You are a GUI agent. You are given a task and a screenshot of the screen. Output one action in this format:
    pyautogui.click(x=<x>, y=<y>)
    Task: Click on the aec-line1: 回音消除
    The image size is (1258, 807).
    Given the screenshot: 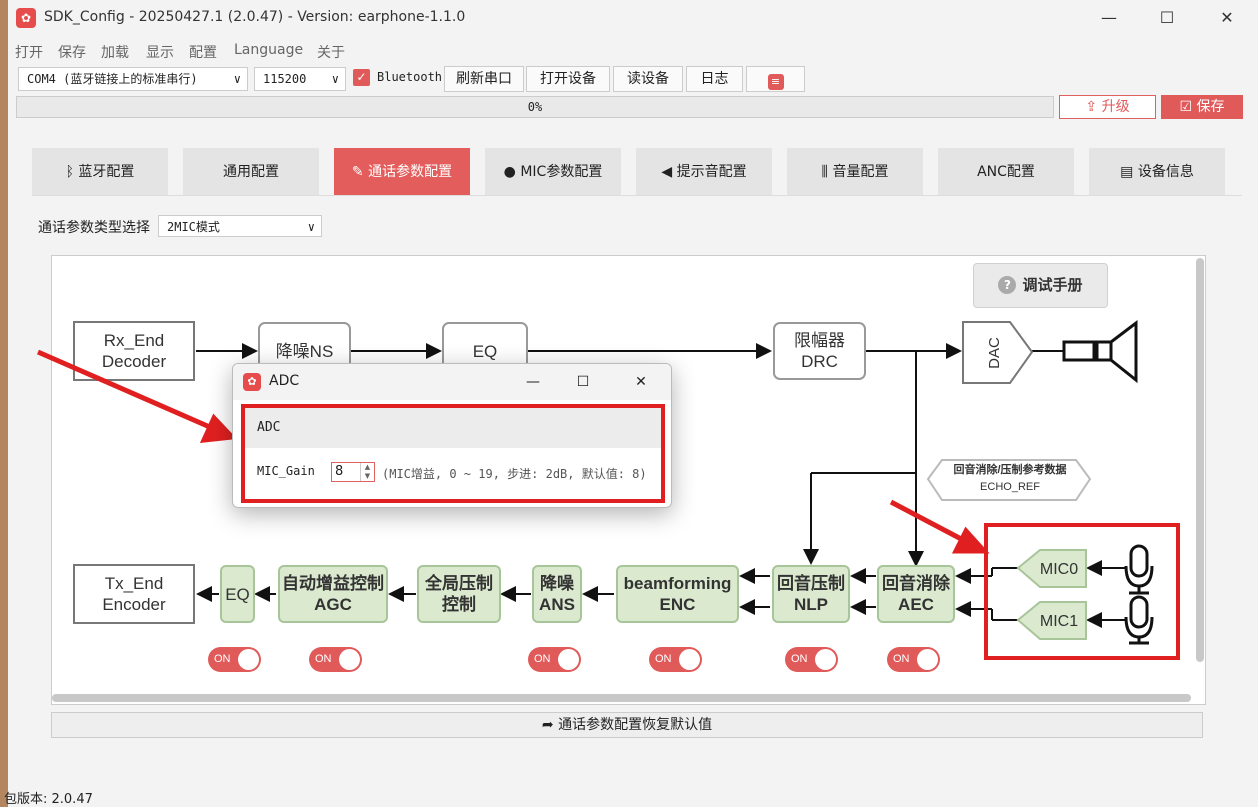 What is the action you would take?
    pyautogui.click(x=916, y=583)
    